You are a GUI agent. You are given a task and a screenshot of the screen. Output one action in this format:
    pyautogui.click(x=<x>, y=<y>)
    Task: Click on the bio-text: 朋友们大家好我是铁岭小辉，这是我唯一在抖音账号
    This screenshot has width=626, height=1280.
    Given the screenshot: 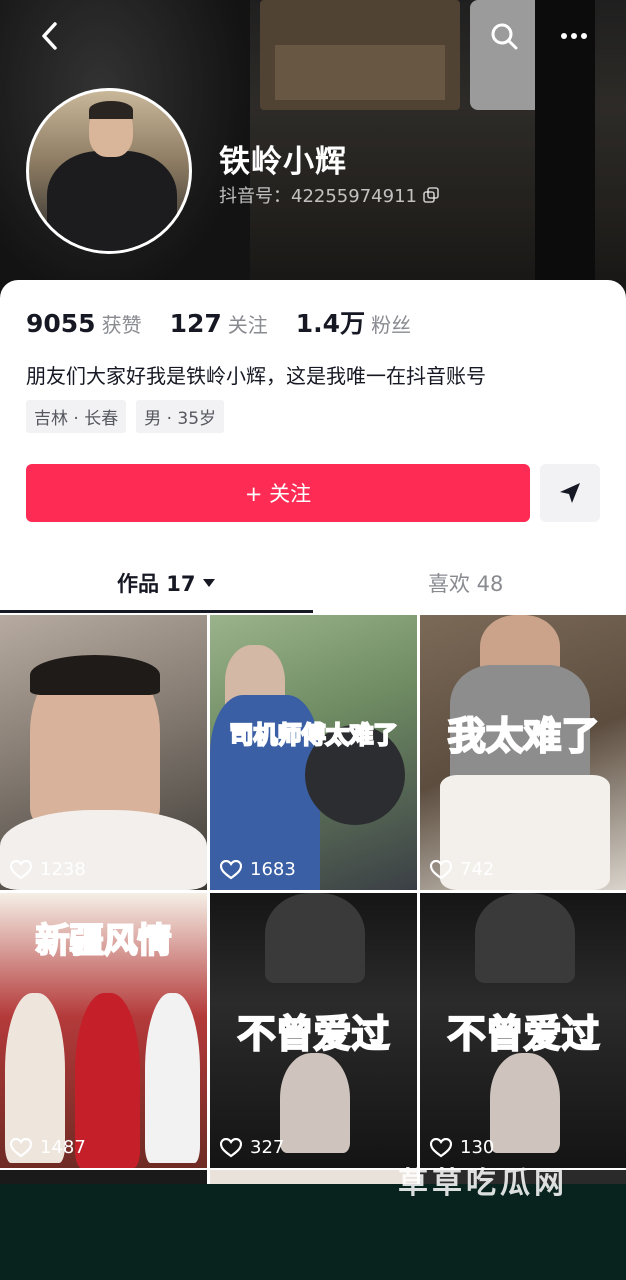 What is the action you would take?
    pyautogui.click(x=256, y=376)
    